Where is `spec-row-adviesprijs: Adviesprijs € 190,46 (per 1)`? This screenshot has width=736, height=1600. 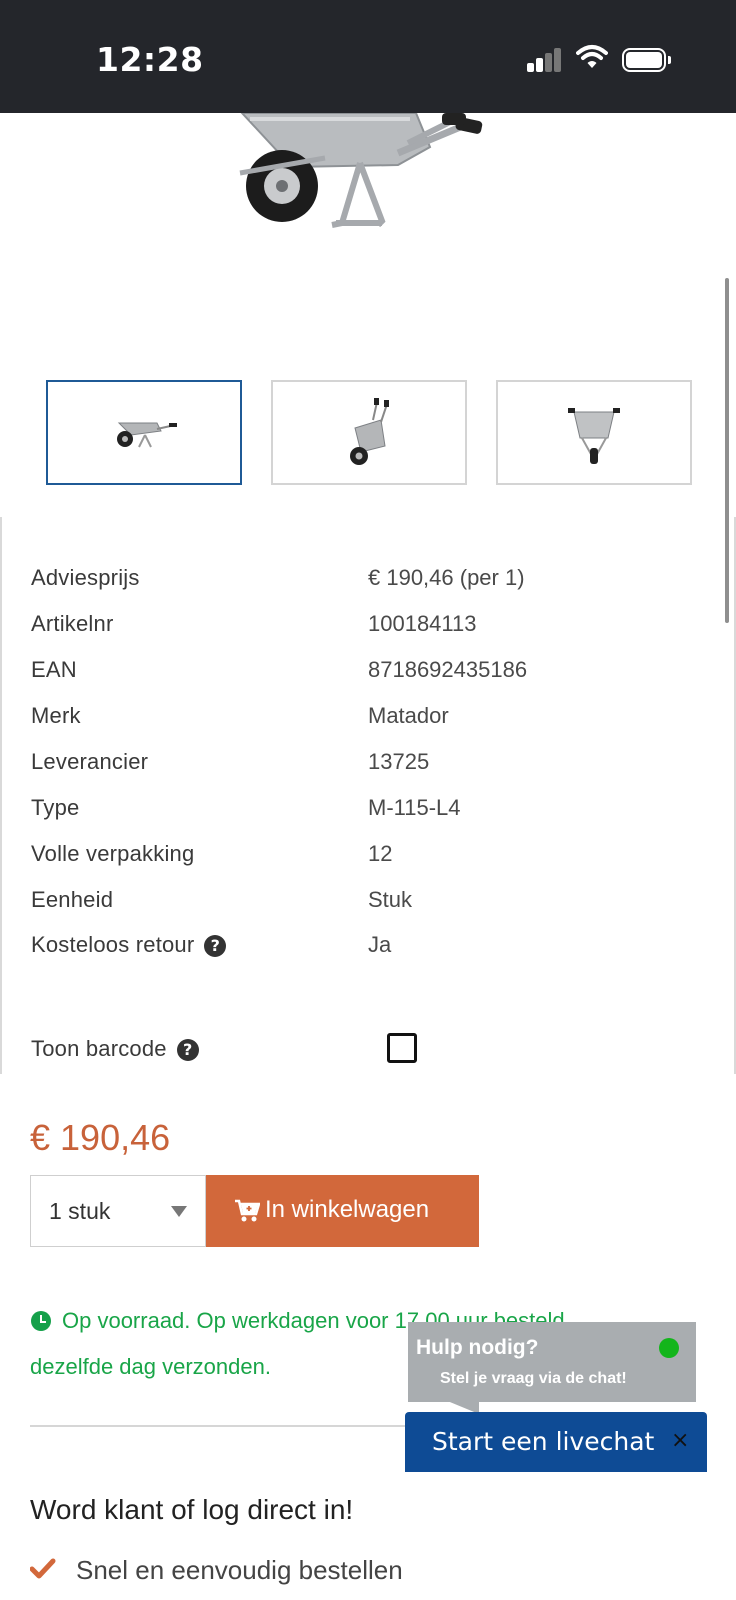
spec-row-adviesprijs: Adviesprijs € 190,46 (per 1) is located at coordinates (371, 580).